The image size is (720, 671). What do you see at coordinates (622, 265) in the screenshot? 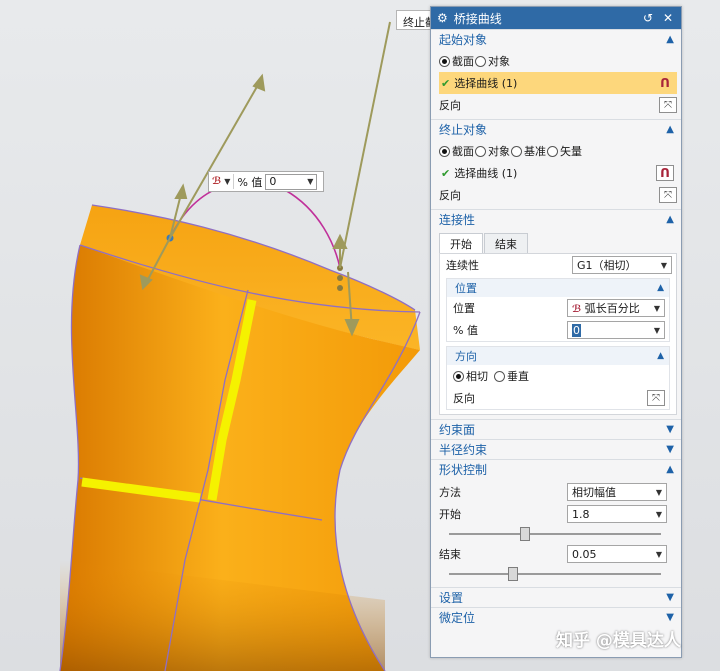
I see `continuity-dropdown: G1（相切） ▼` at bounding box center [622, 265].